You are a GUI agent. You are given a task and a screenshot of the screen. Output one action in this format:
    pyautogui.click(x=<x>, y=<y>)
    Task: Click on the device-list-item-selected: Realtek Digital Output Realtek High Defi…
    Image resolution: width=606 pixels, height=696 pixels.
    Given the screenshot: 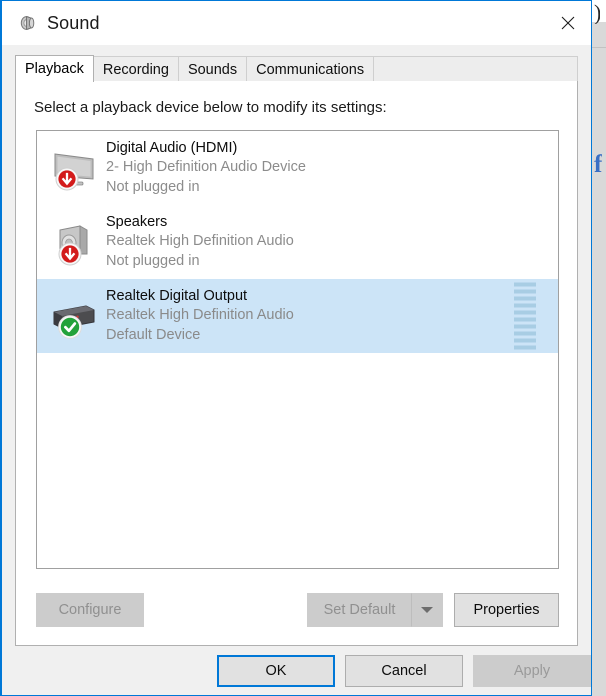 What is the action you would take?
    pyautogui.click(x=297, y=316)
    